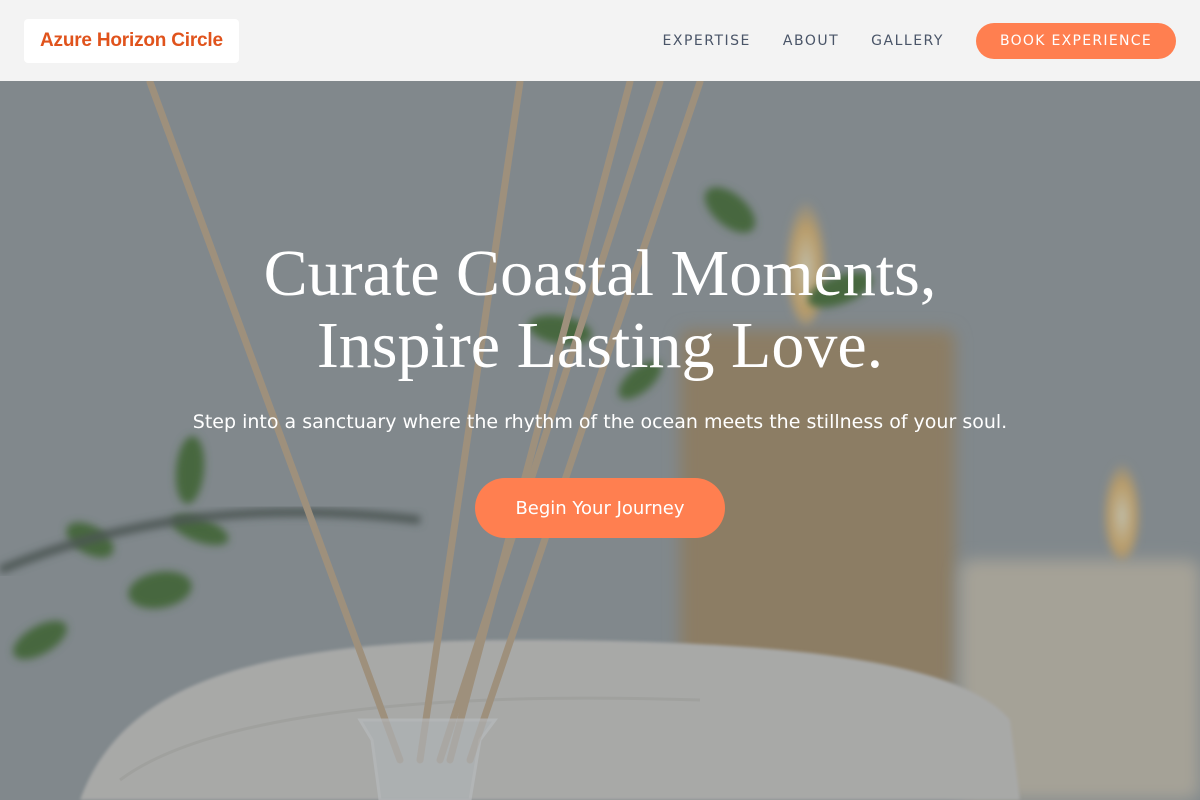 This screenshot has height=800, width=1200. Describe the element at coordinates (600, 508) in the screenshot. I see `begin-journey-button: Begin Your Journey` at that location.